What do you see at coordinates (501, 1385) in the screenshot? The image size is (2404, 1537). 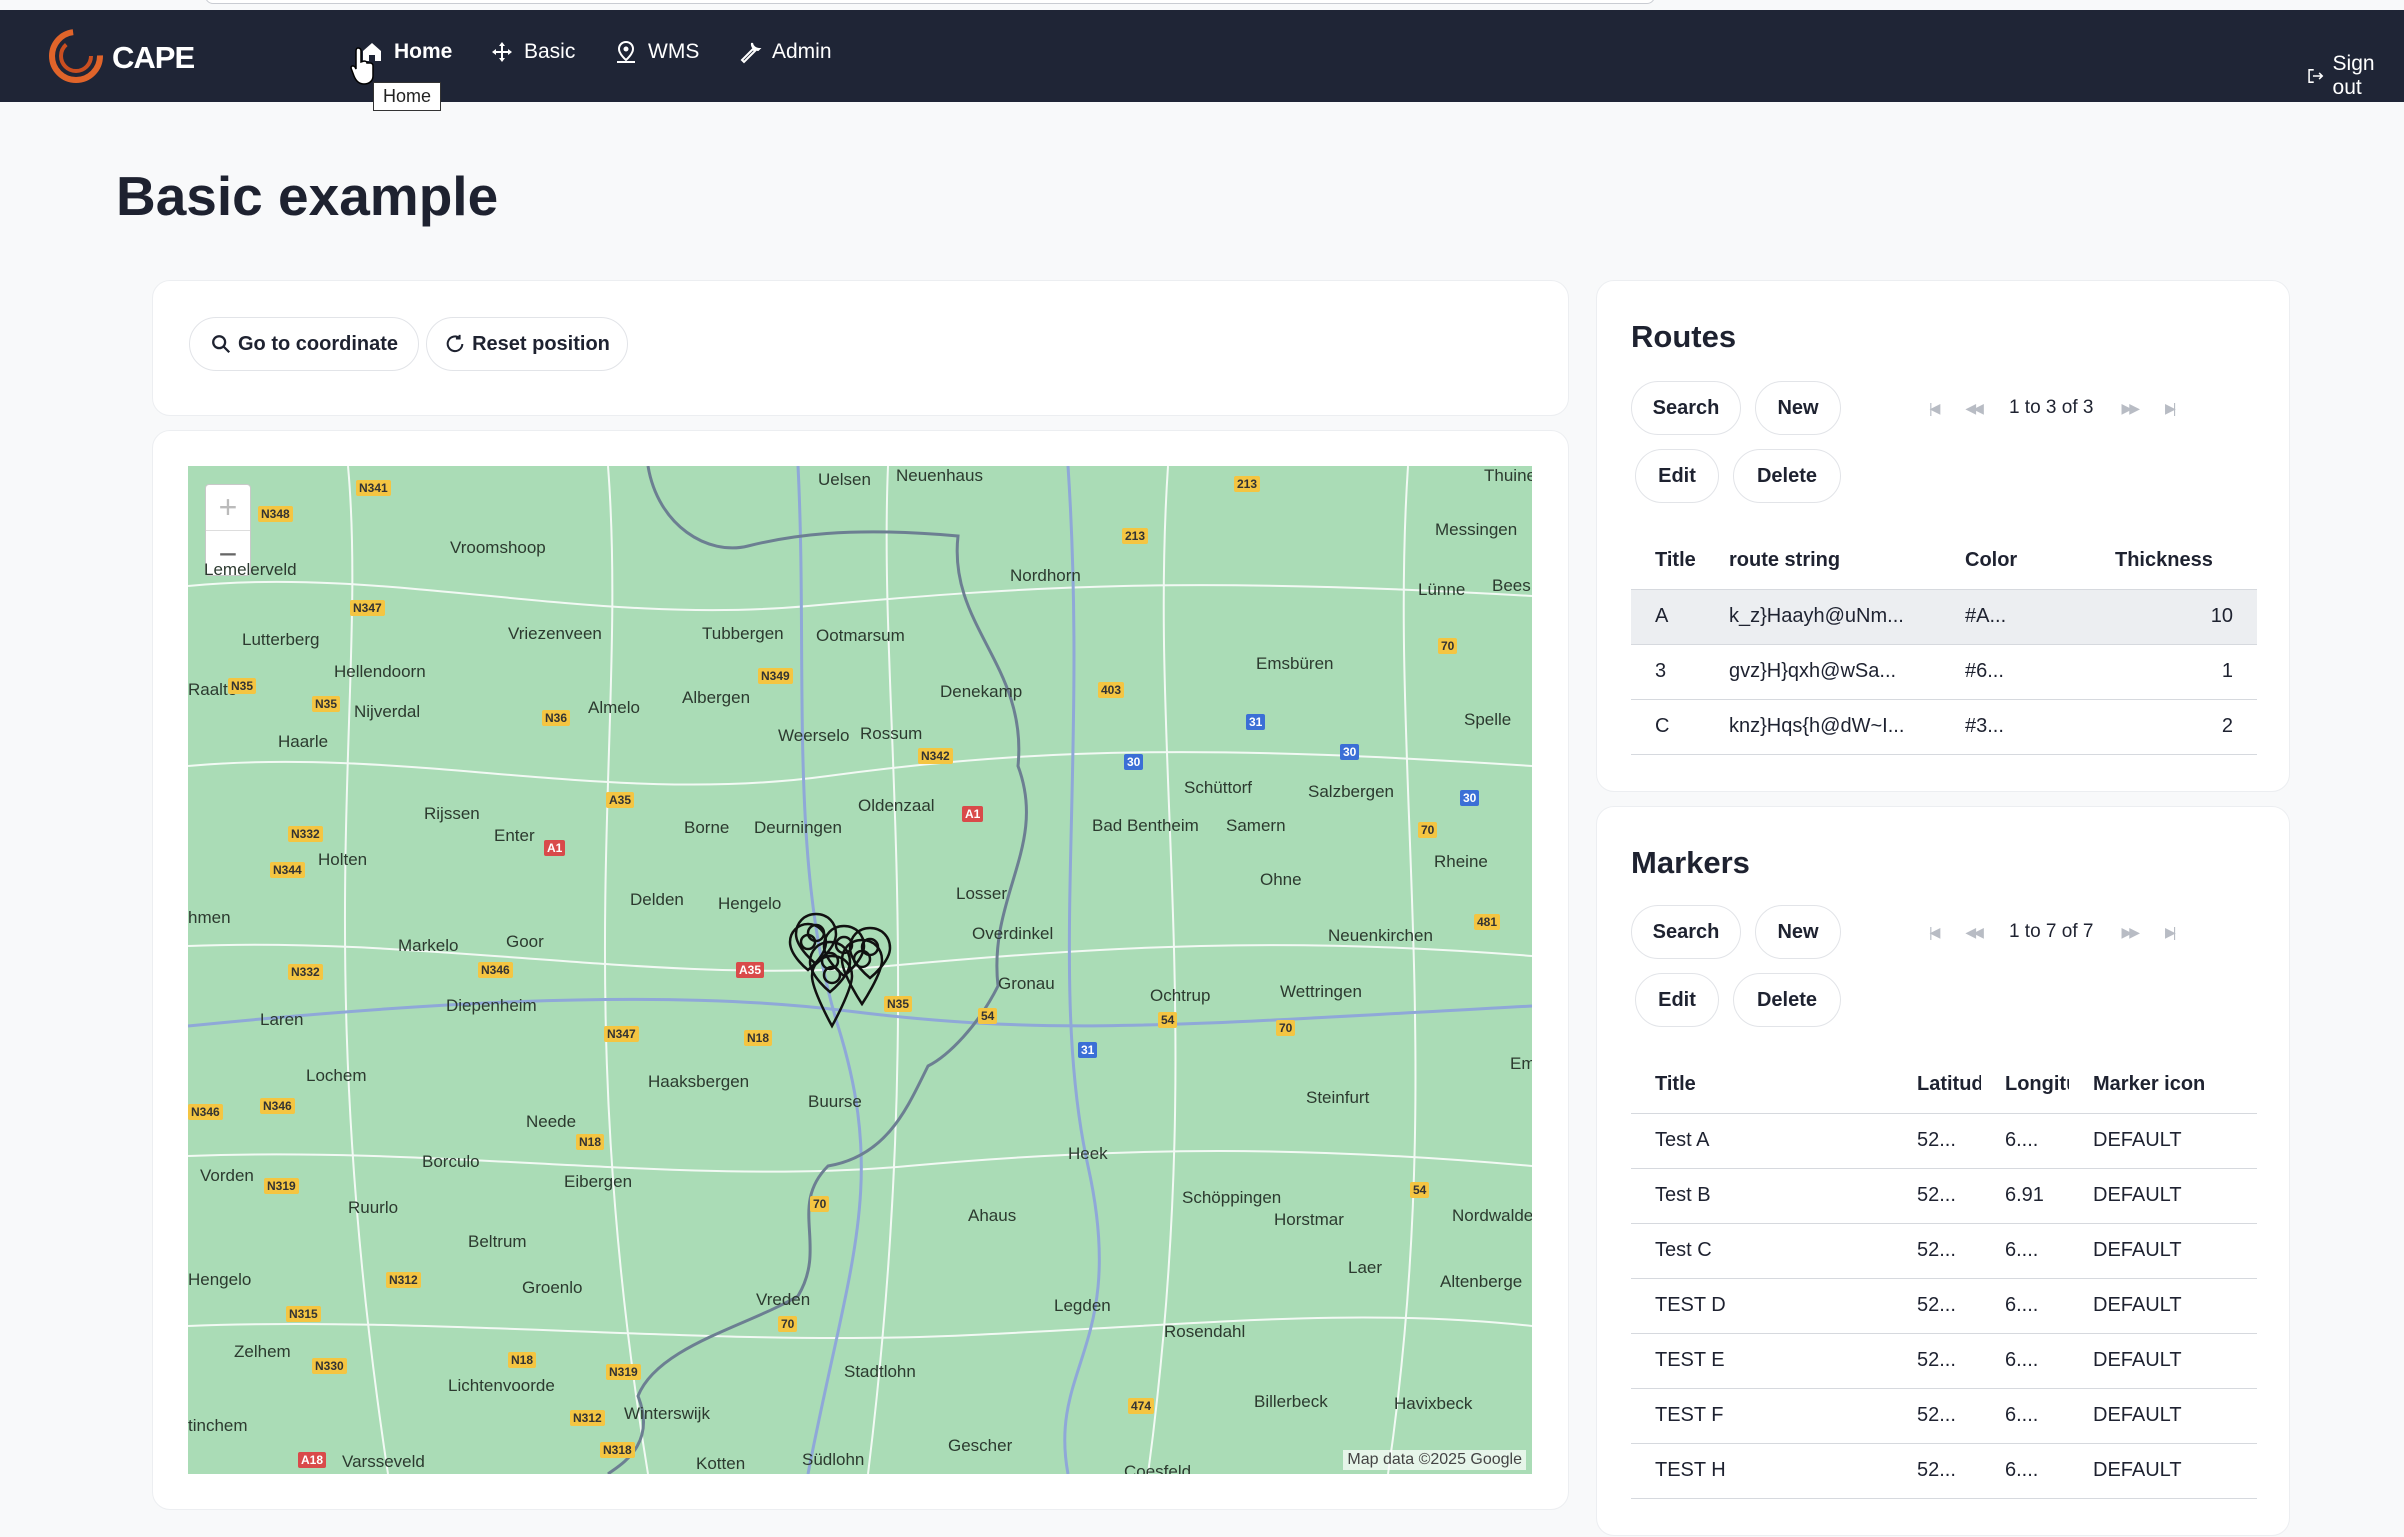 I see `map-place-label: Lichtenvoorde` at bounding box center [501, 1385].